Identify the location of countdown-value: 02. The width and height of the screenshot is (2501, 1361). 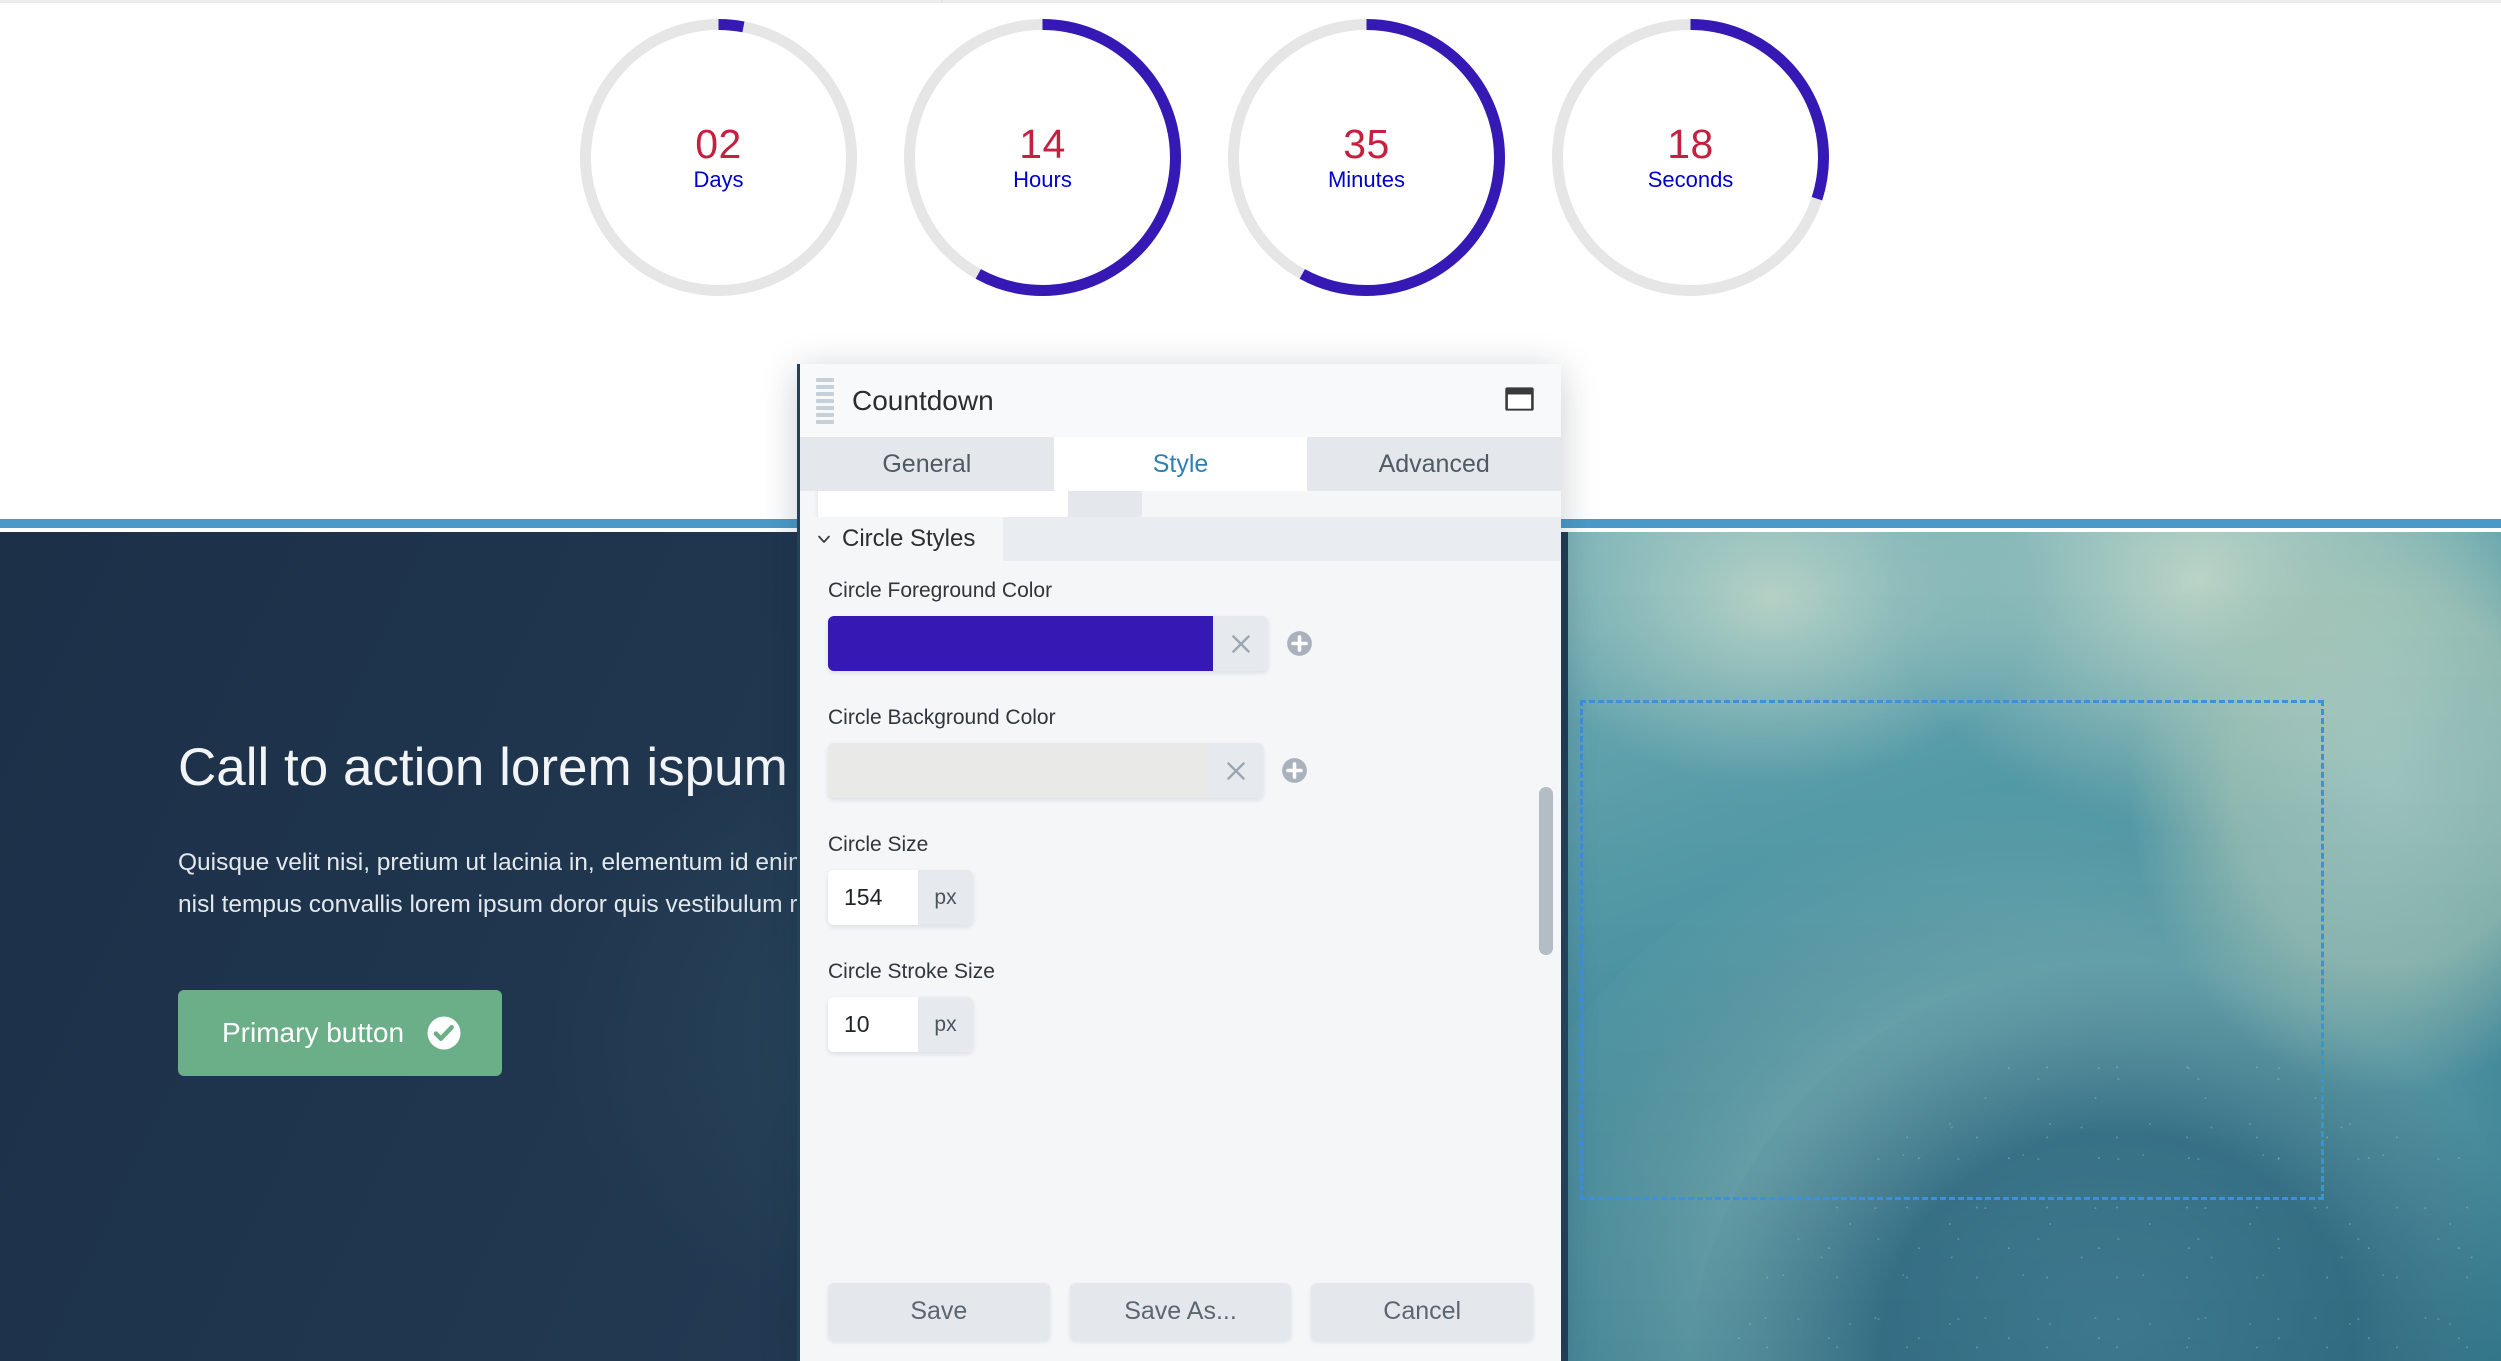
(718, 144).